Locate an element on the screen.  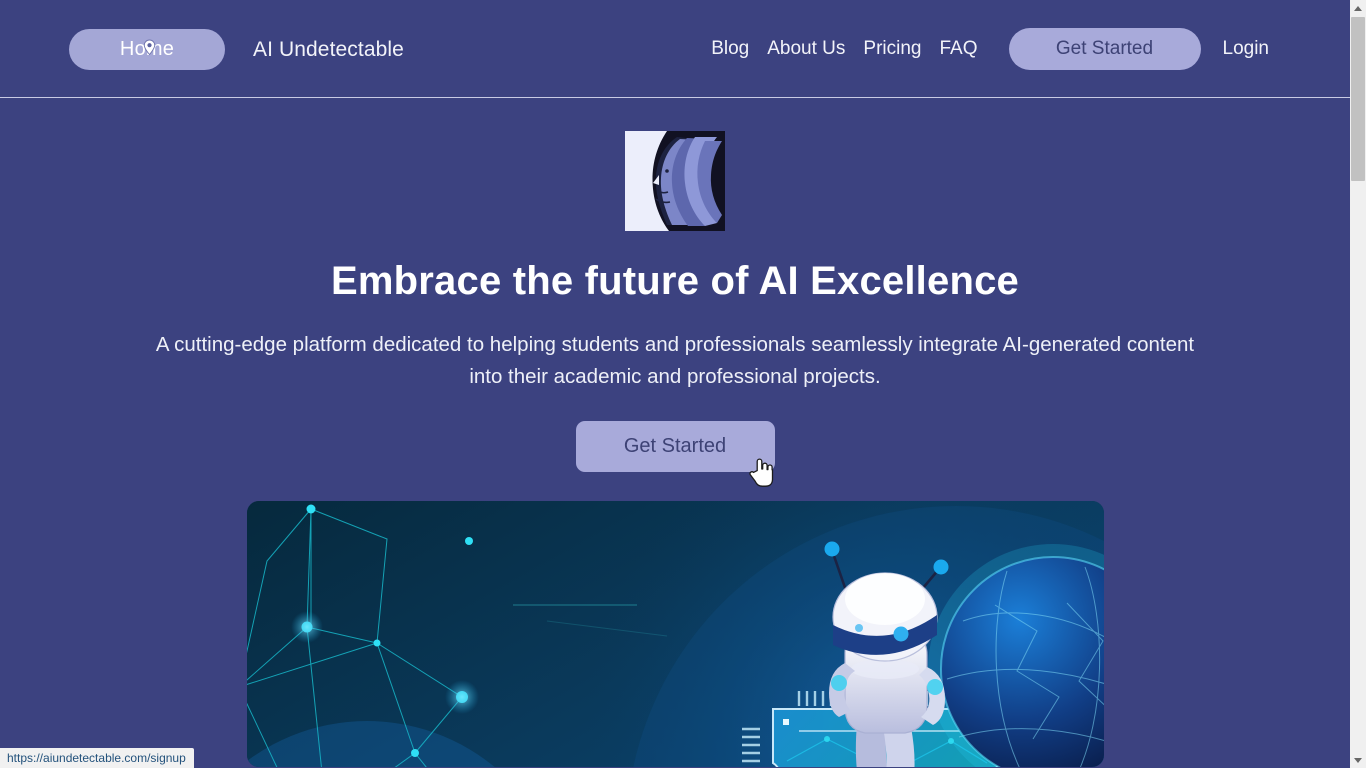
brand-name: AI Undetectable is located at coordinates (328, 49).